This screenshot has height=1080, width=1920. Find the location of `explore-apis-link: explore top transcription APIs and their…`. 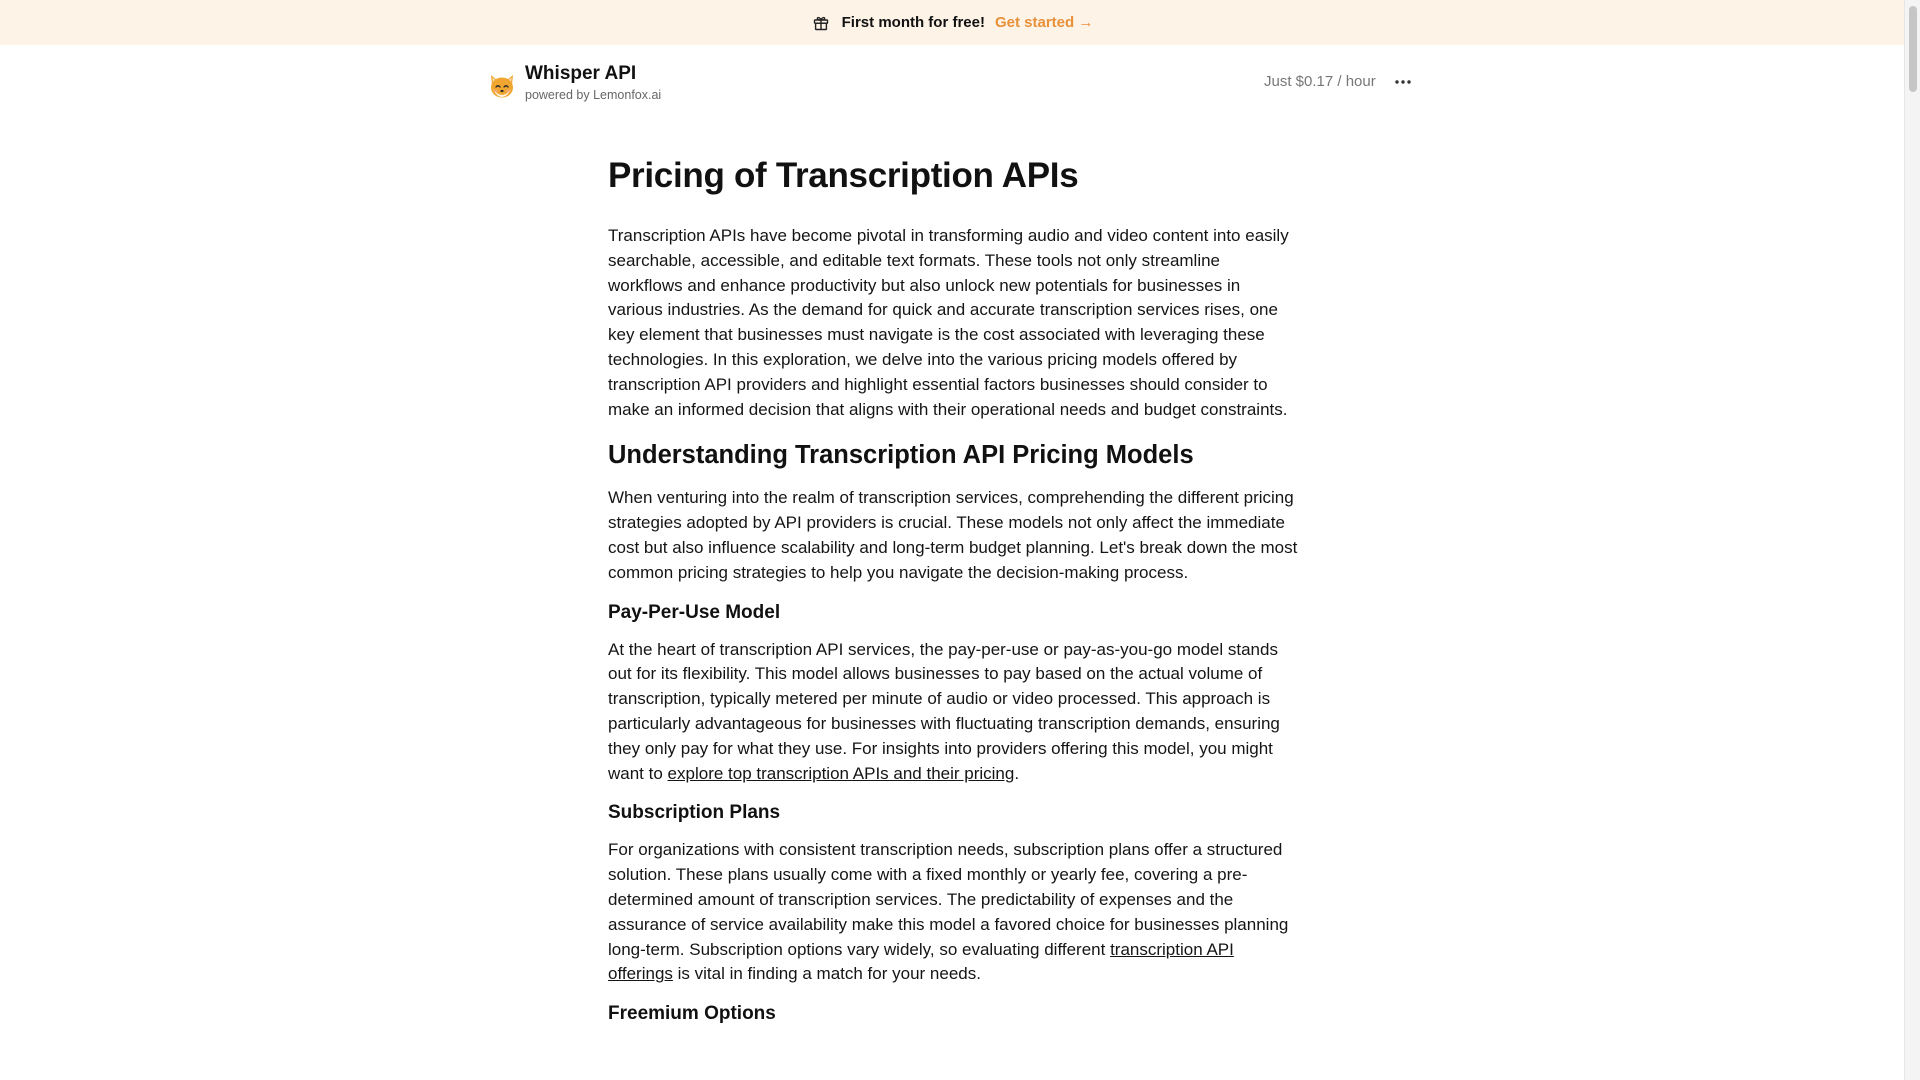

explore-apis-link: explore top transcription APIs and their… is located at coordinates (841, 773).